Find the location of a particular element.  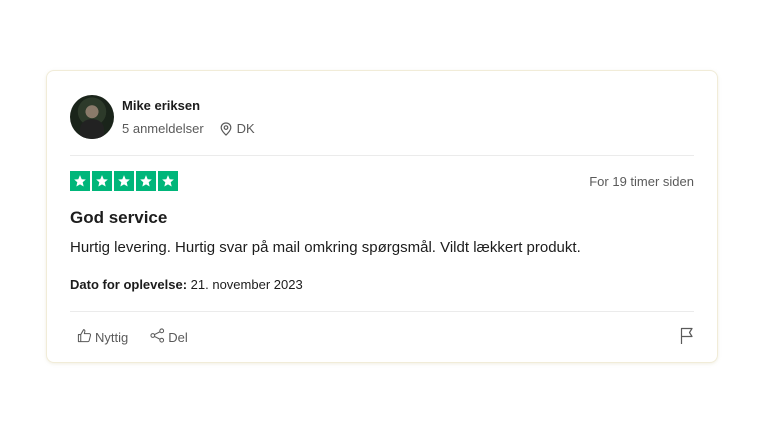

useful-button: Nyttig is located at coordinates (102, 337).